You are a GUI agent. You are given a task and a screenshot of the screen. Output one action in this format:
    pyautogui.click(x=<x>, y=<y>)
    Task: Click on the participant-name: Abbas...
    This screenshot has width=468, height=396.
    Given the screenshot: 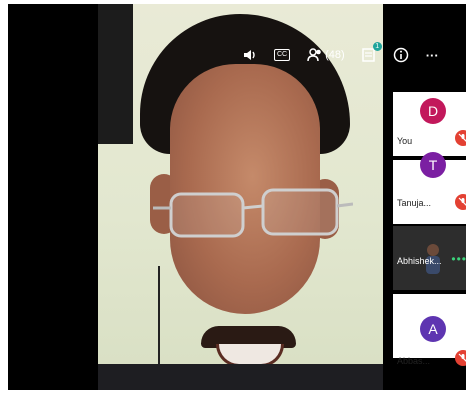 What is the action you would take?
    pyautogui.click(x=414, y=361)
    